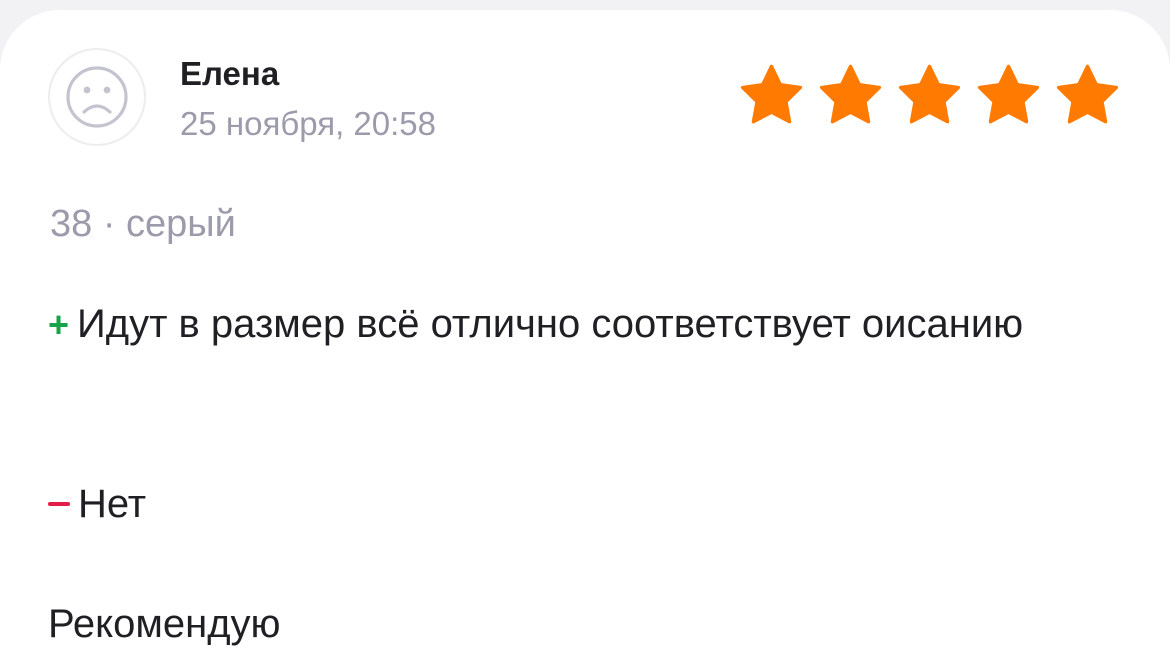 Image resolution: width=1170 pixels, height=672 pixels. I want to click on sad-face-icon, so click(97, 97).